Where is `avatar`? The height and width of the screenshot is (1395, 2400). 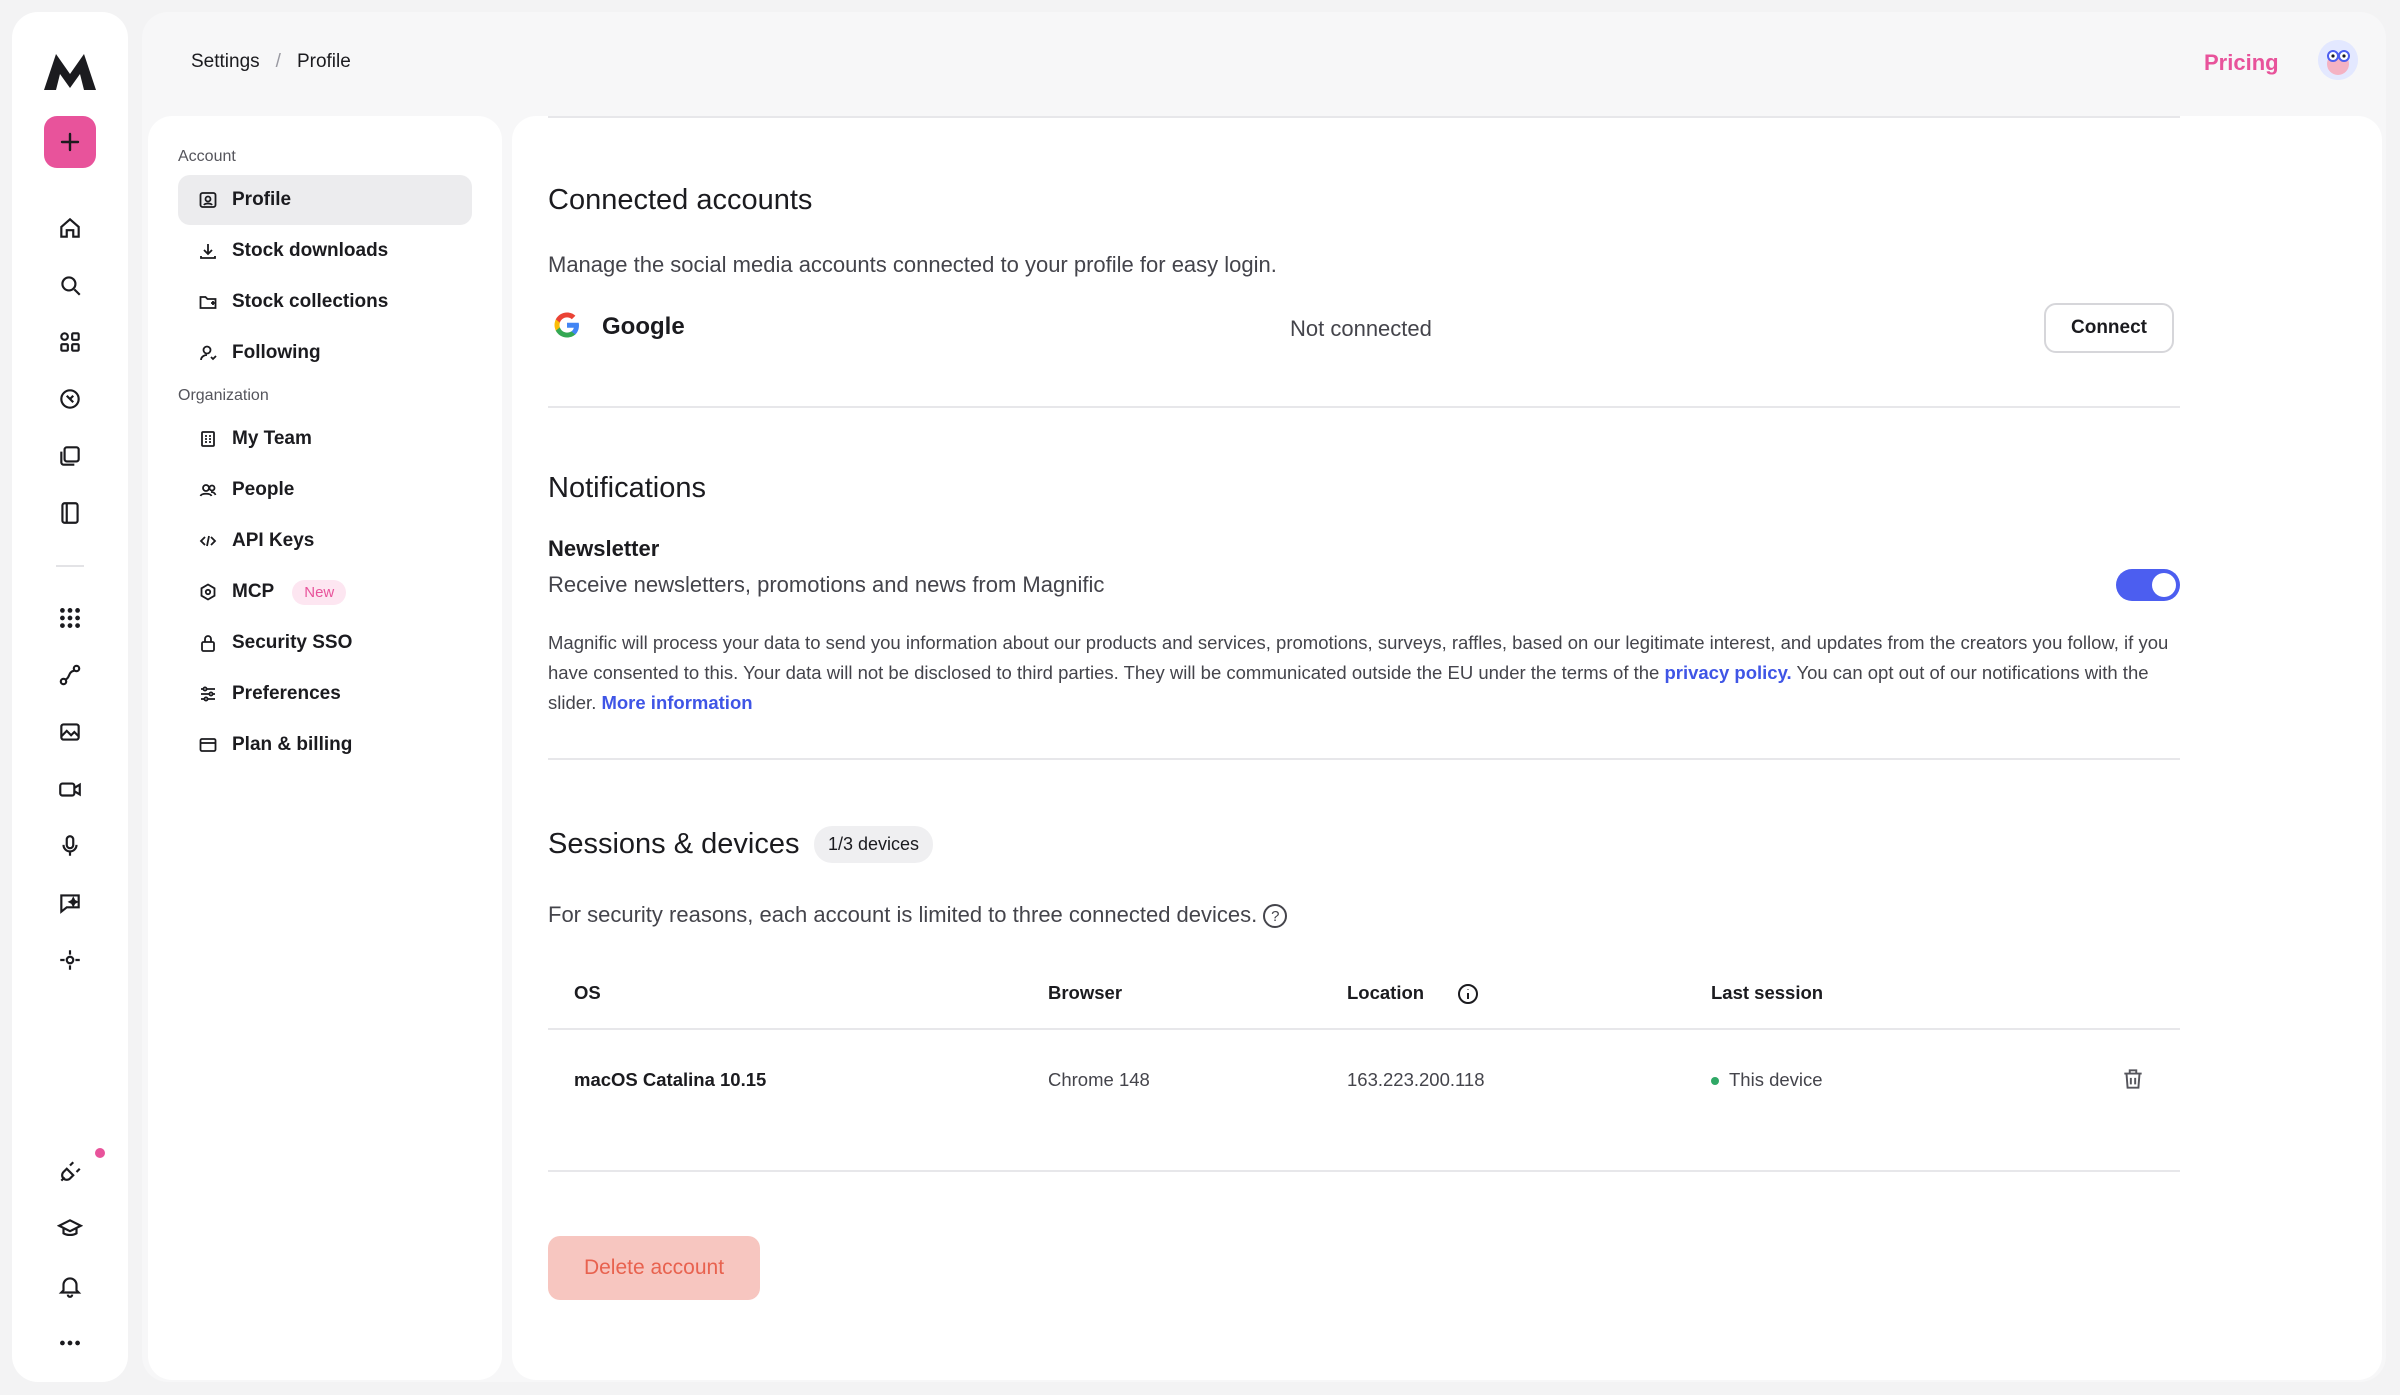
avatar is located at coordinates (2338, 60).